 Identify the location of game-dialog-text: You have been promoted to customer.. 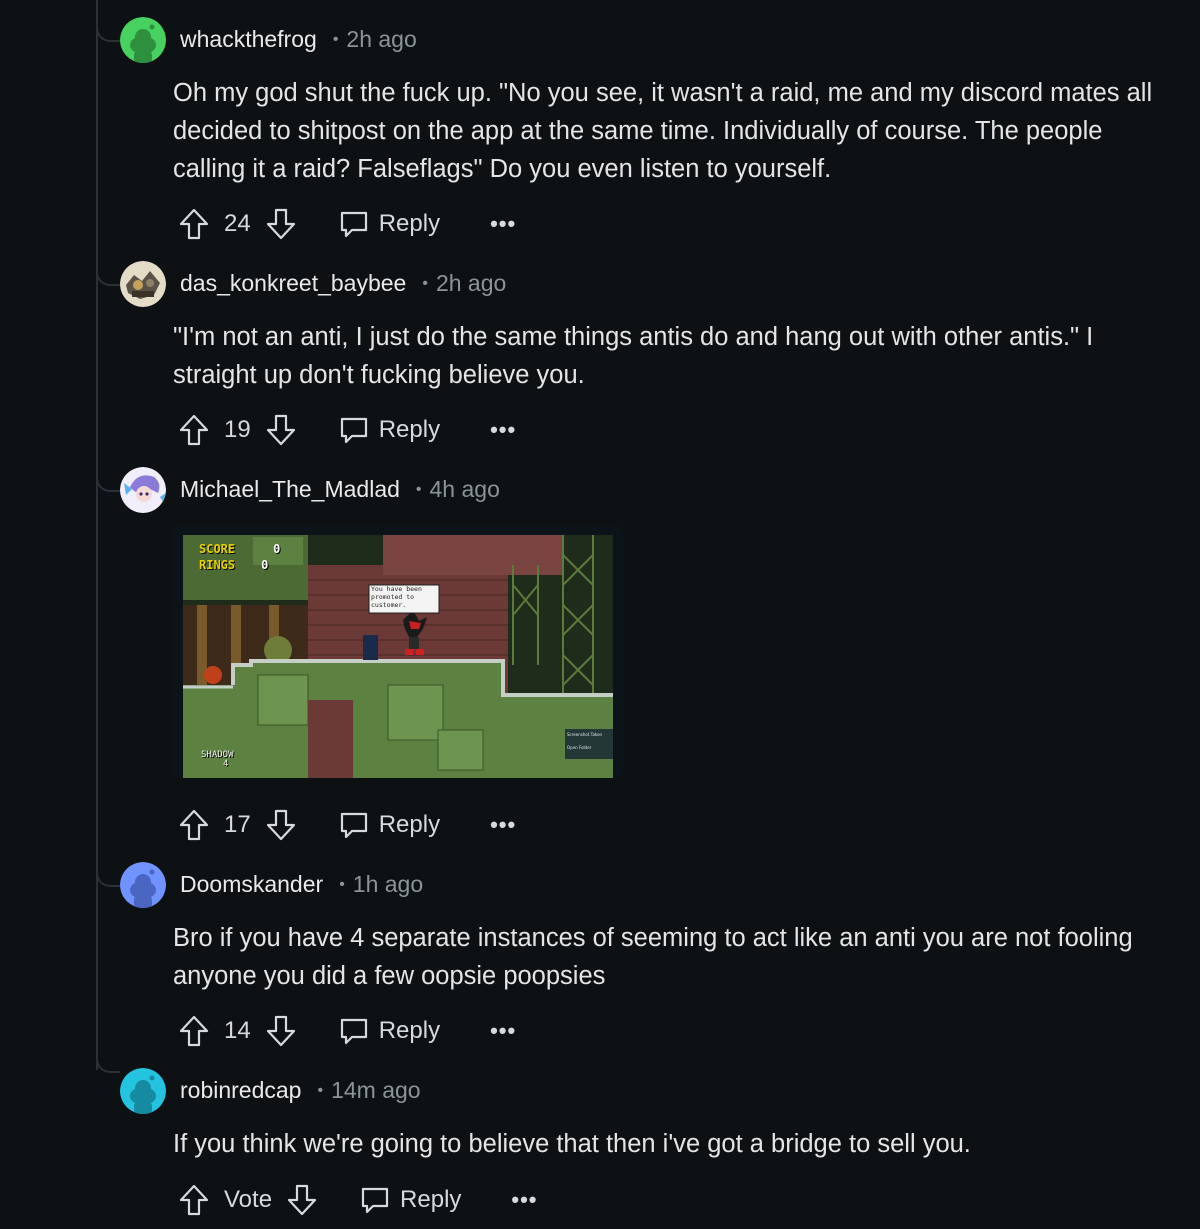
(396, 597).